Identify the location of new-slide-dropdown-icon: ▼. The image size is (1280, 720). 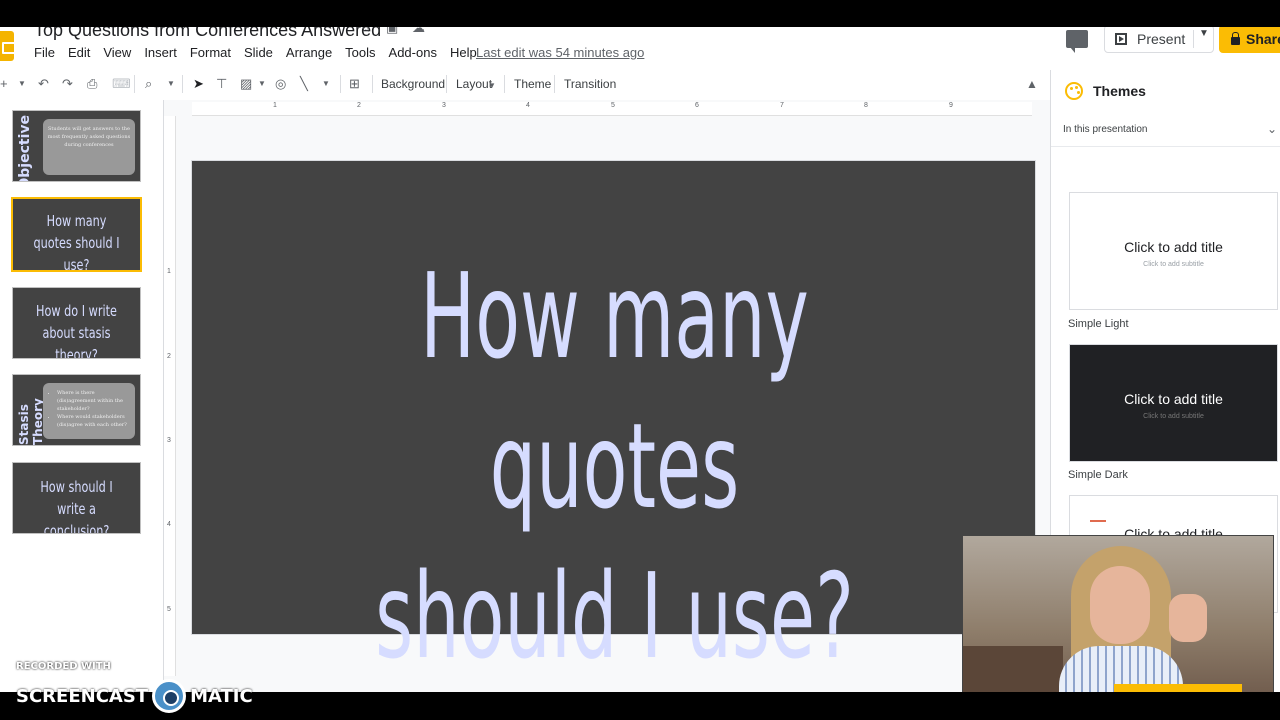
(22, 84).